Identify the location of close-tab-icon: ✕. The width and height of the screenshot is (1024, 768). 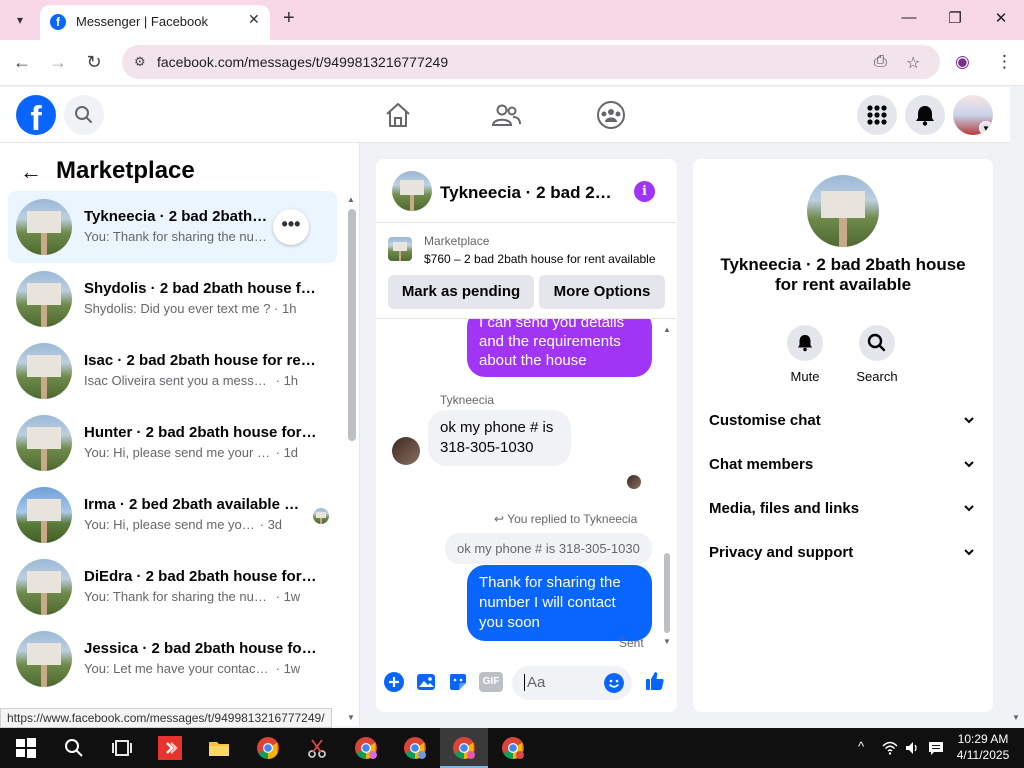
(254, 19).